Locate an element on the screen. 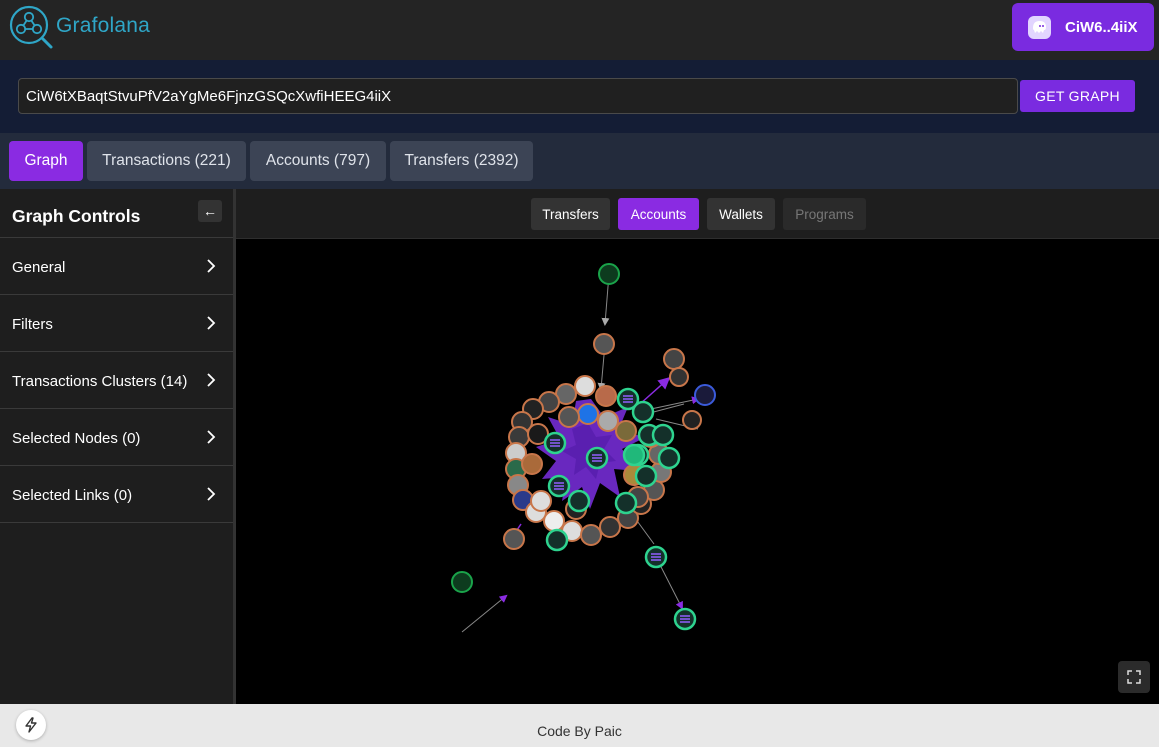  sidebar-item-label: Selected Nodes (0) is located at coordinates (76, 438).